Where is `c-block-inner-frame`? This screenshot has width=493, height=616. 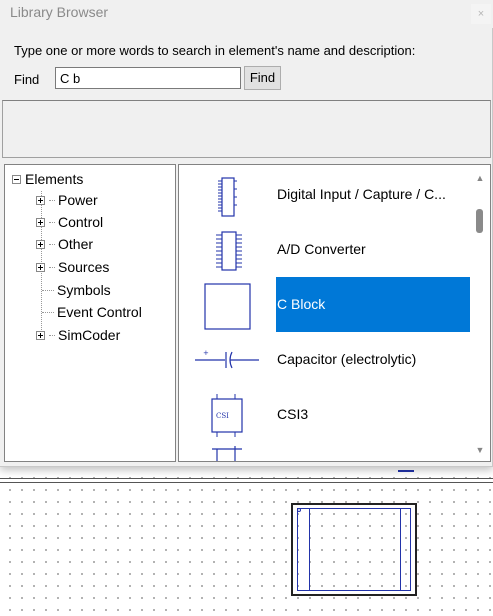 c-block-inner-frame is located at coordinates (354, 549).